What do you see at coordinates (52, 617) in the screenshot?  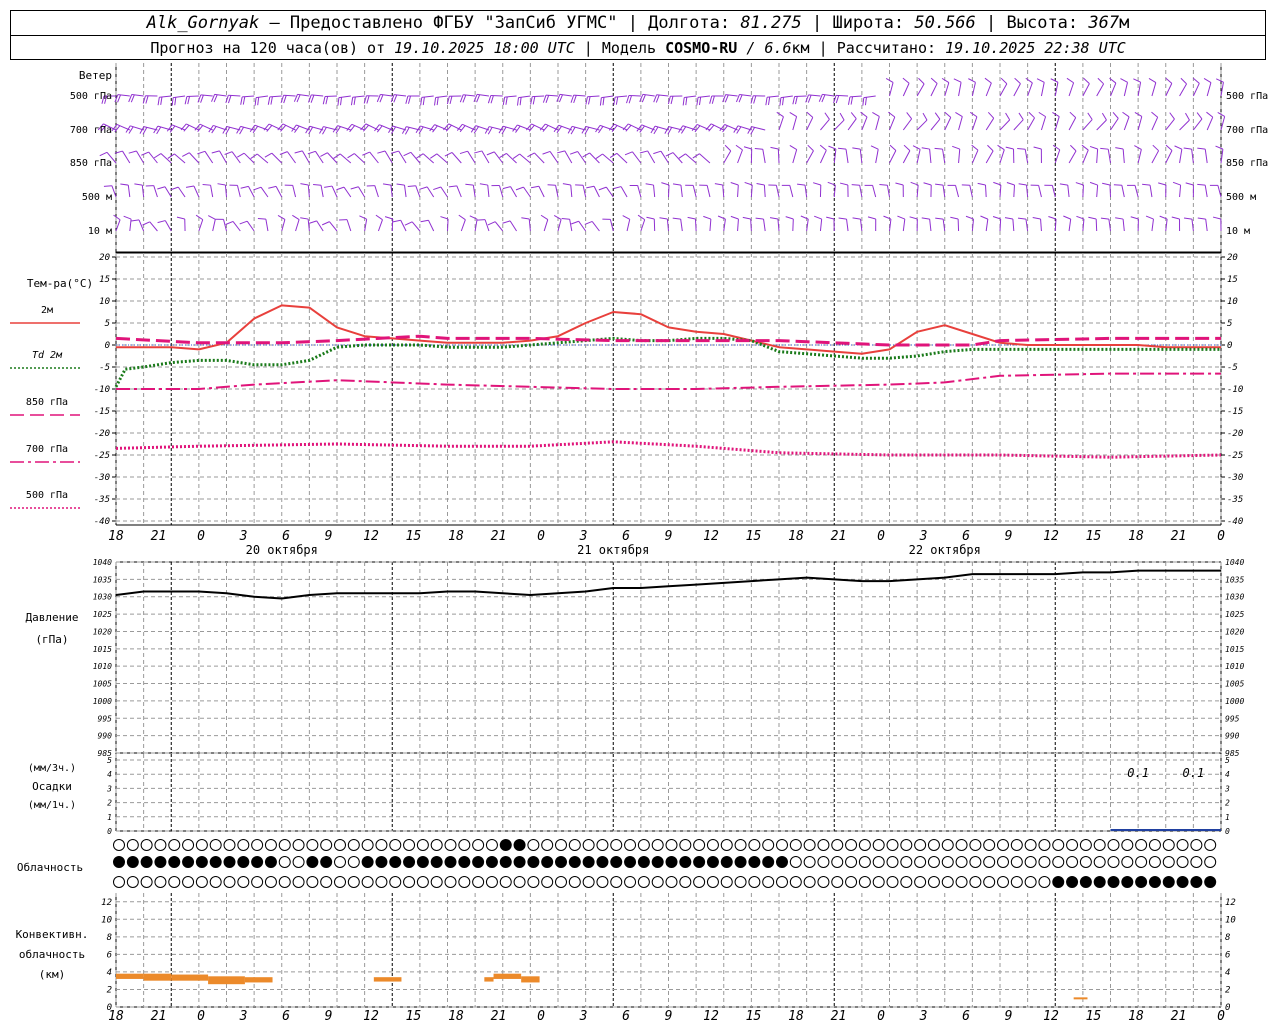 I see `pressure-title: Давление` at bounding box center [52, 617].